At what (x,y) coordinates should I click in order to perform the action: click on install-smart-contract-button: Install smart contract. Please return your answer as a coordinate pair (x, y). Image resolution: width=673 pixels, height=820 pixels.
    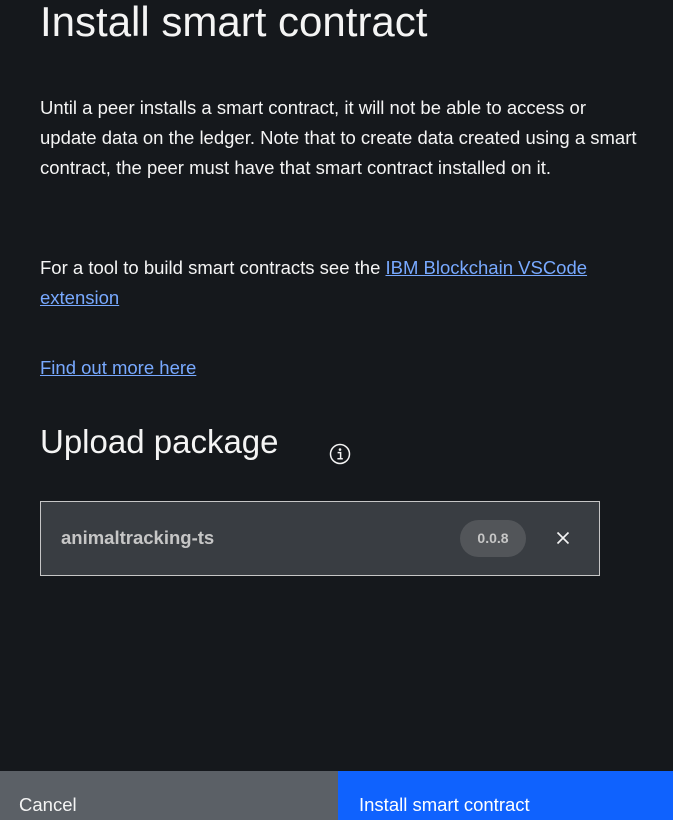
    Looking at the image, I should click on (505, 795).